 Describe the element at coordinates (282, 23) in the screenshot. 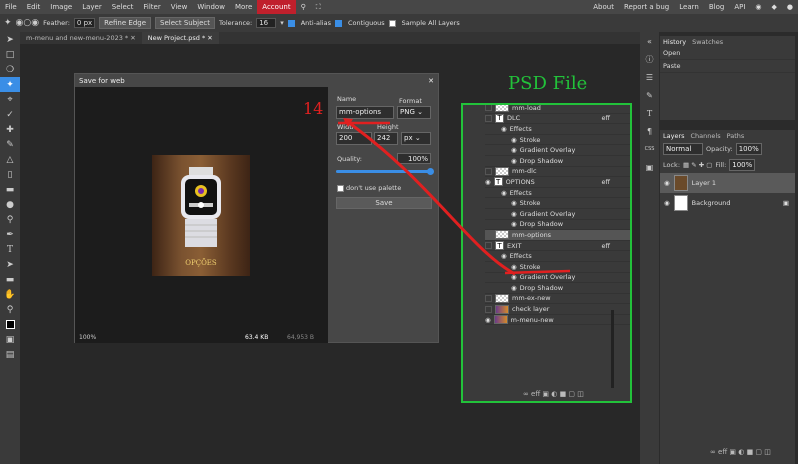

I see `tolerance-dropdown-icon: ▾` at that location.